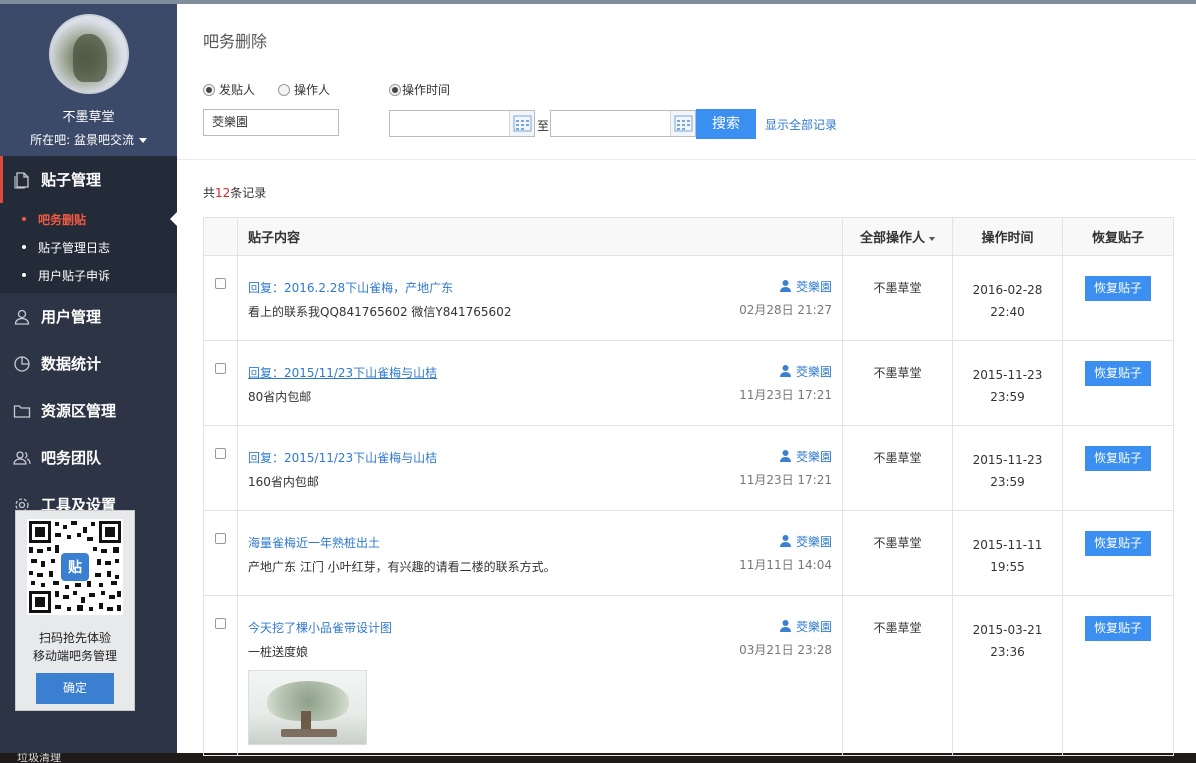  I want to click on nav-statistics: 数据统计, so click(88, 363).